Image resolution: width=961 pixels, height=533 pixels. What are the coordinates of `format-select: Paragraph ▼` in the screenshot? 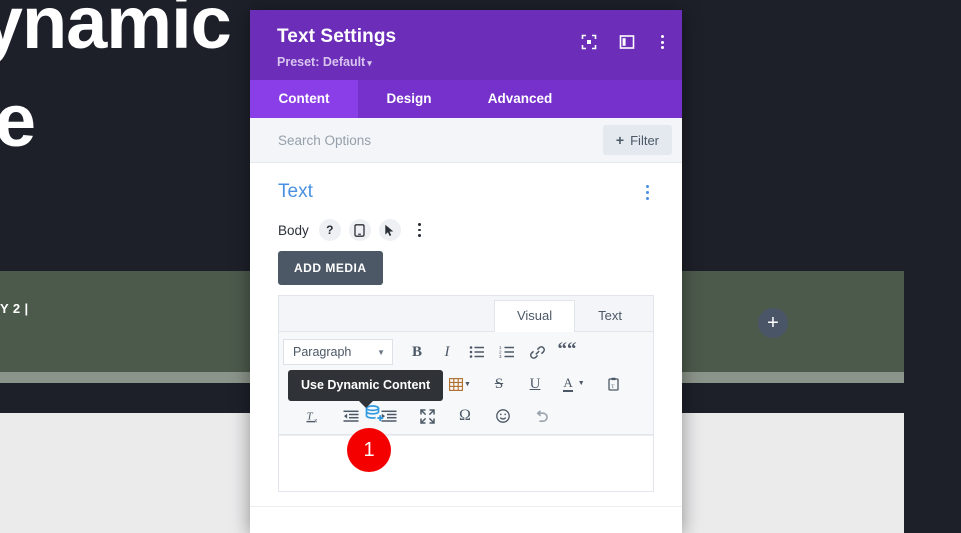 It's located at (338, 352).